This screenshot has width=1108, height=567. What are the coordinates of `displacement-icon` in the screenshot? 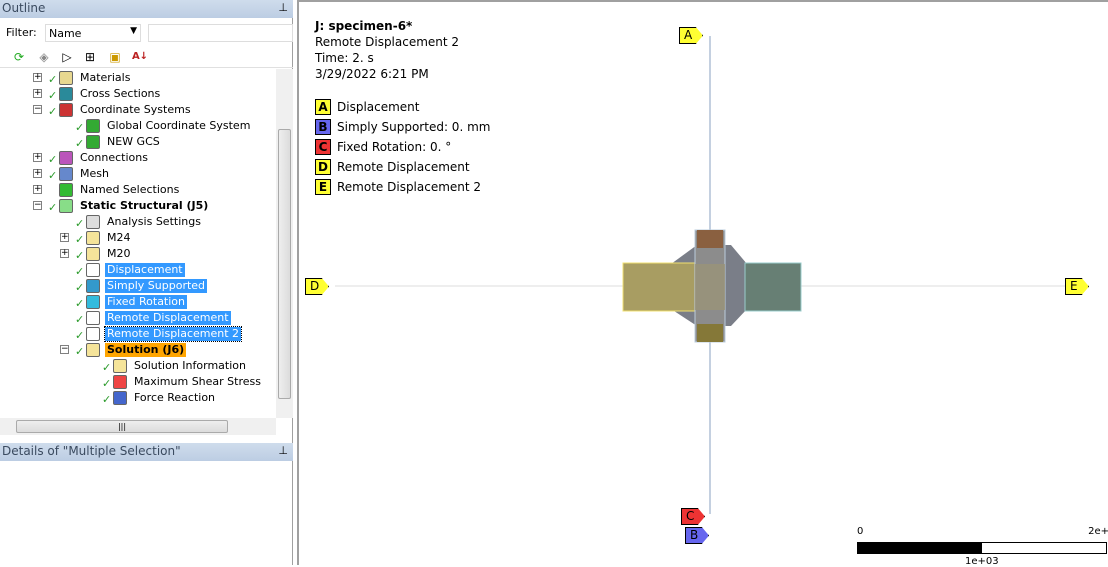 It's located at (93, 270).